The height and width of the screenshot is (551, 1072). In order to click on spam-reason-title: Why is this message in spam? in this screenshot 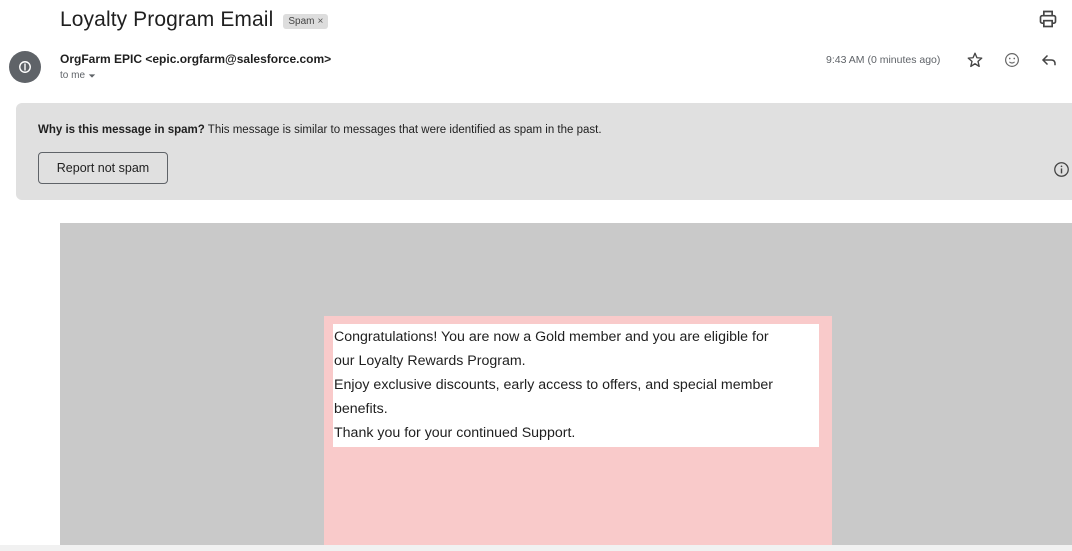, I will do `click(121, 130)`.